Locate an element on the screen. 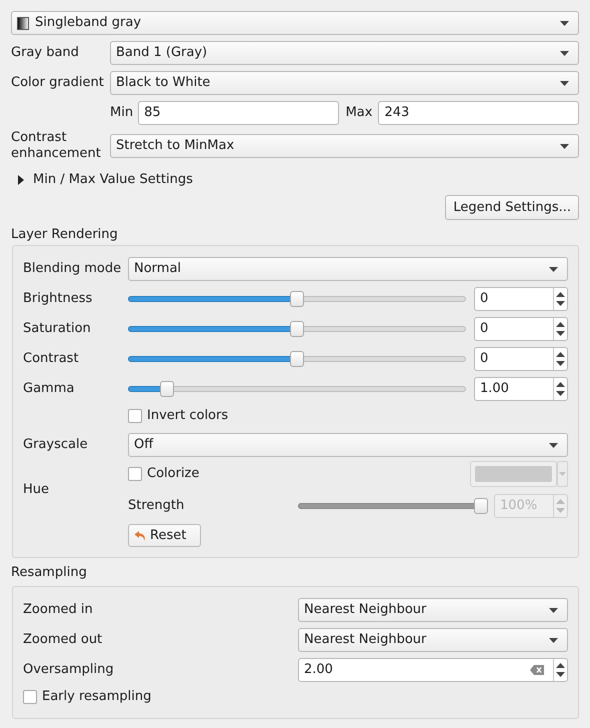 This screenshot has height=728, width=590. field-label: Saturation is located at coordinates (57, 329).